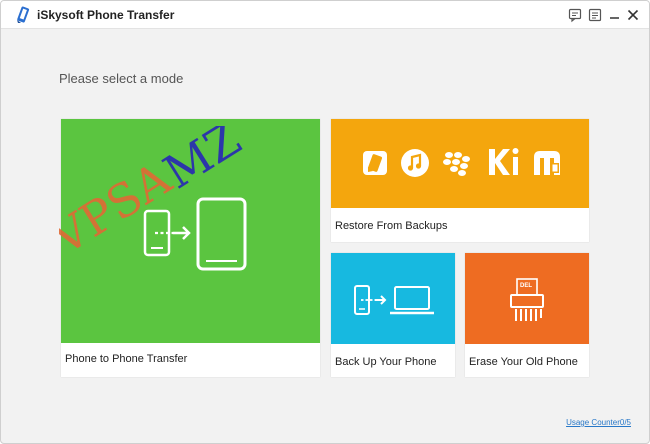 The width and height of the screenshot is (650, 444). I want to click on backup-label: Back Up Your Phone, so click(386, 362).